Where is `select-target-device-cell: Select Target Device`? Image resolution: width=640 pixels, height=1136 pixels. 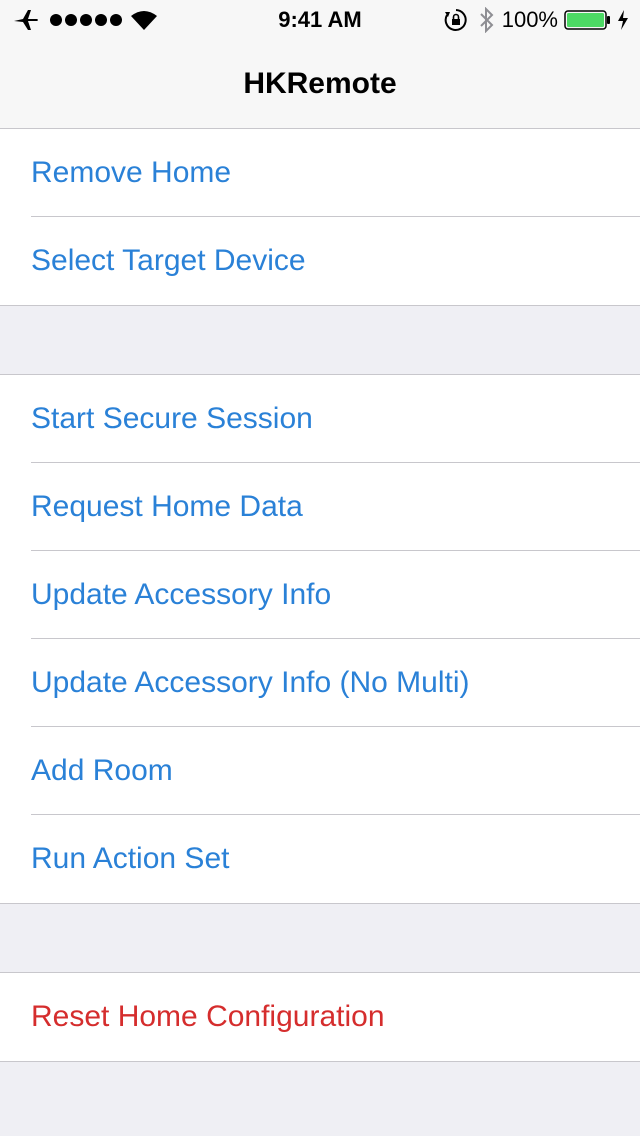 select-target-device-cell: Select Target Device is located at coordinates (320, 261).